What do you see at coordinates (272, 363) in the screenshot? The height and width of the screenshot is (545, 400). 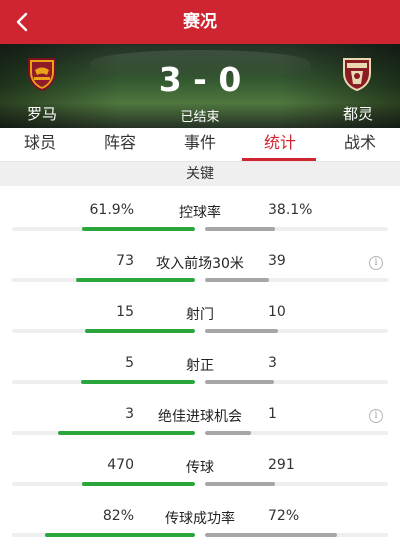 I see `away-value: 3` at bounding box center [272, 363].